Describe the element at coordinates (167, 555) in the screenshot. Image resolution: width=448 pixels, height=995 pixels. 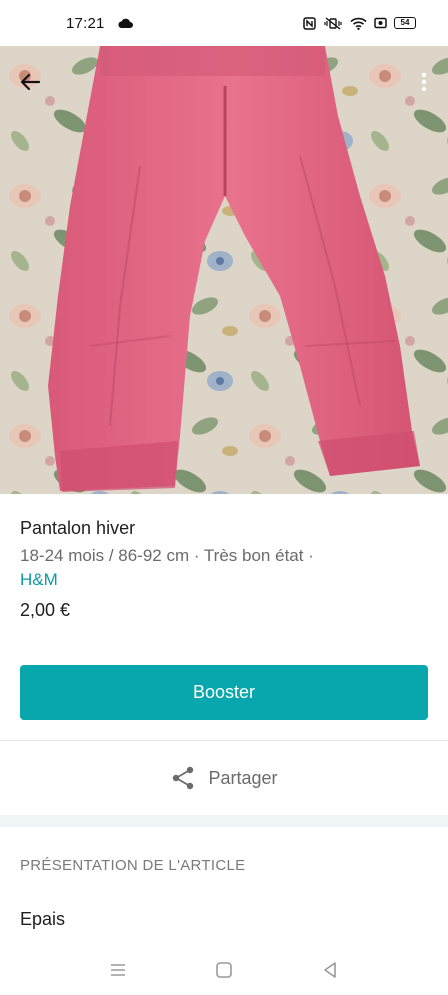
I see `item-size-condition: 18-24 mois / 86-92 cm · Très bon état ·` at that location.